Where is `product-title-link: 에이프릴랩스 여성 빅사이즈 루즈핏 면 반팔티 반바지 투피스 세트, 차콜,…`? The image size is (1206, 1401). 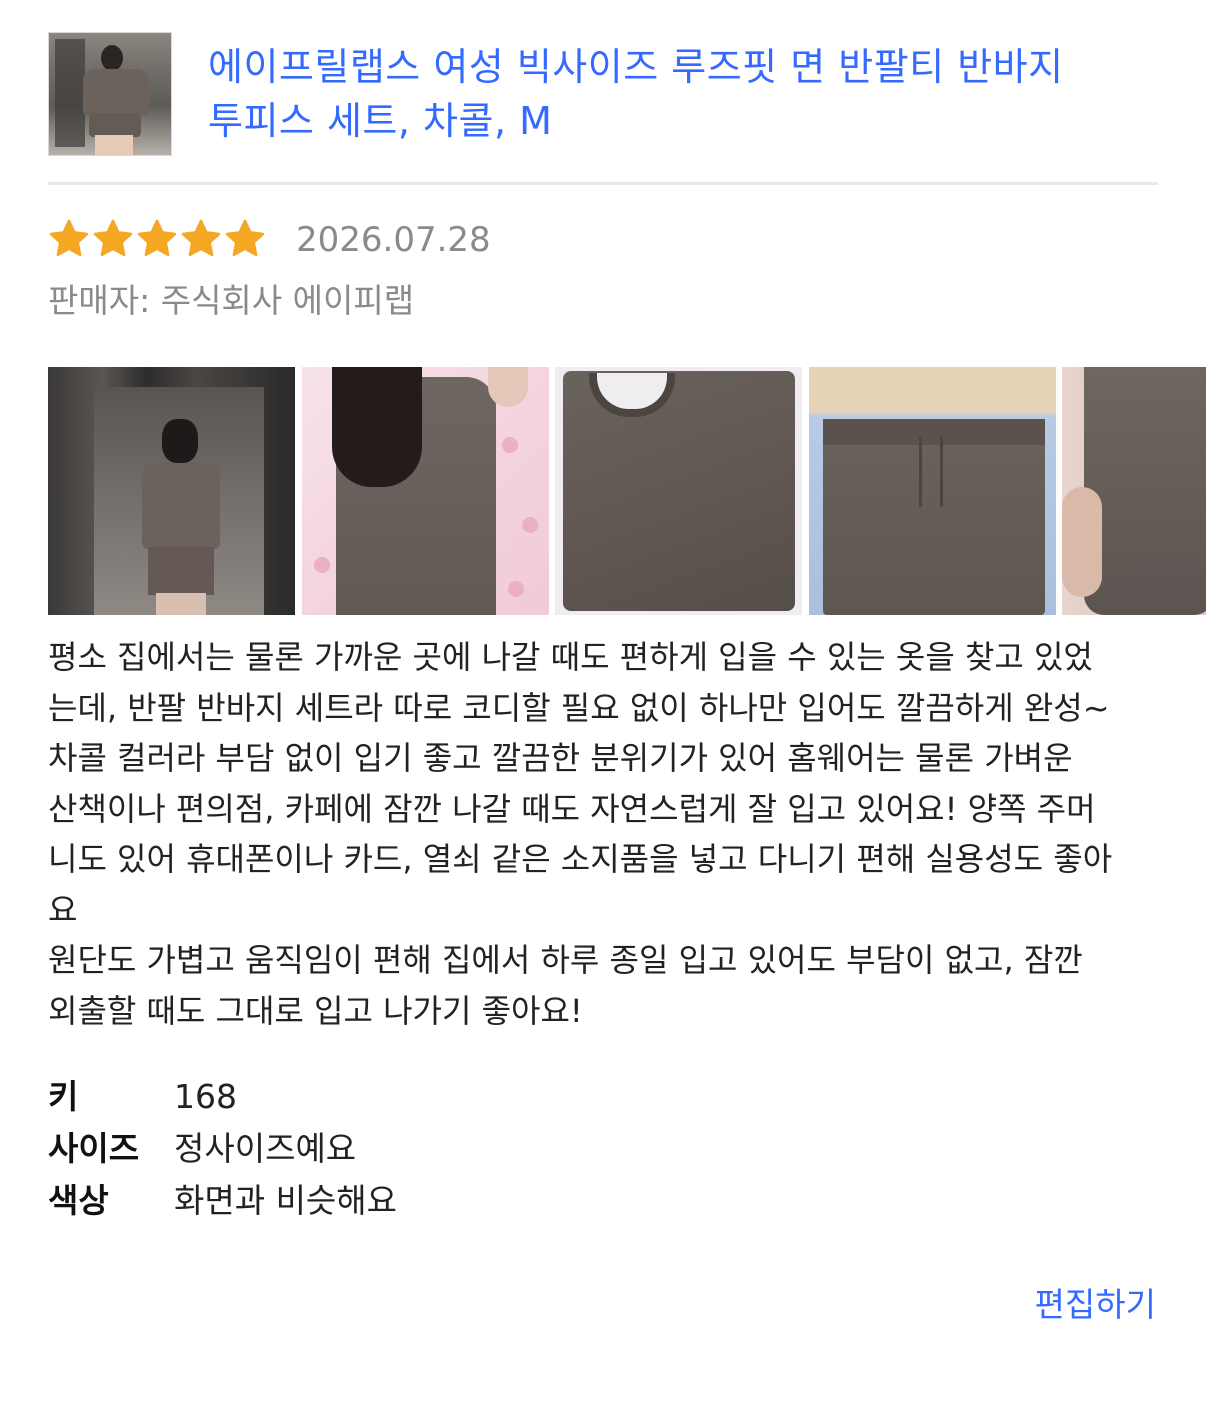
product-title-link: 에이프릴랩스 여성 빅사이즈 루즈핏 면 반팔티 반바지 투피스 세트, 차콜,… is located at coordinates (683, 94).